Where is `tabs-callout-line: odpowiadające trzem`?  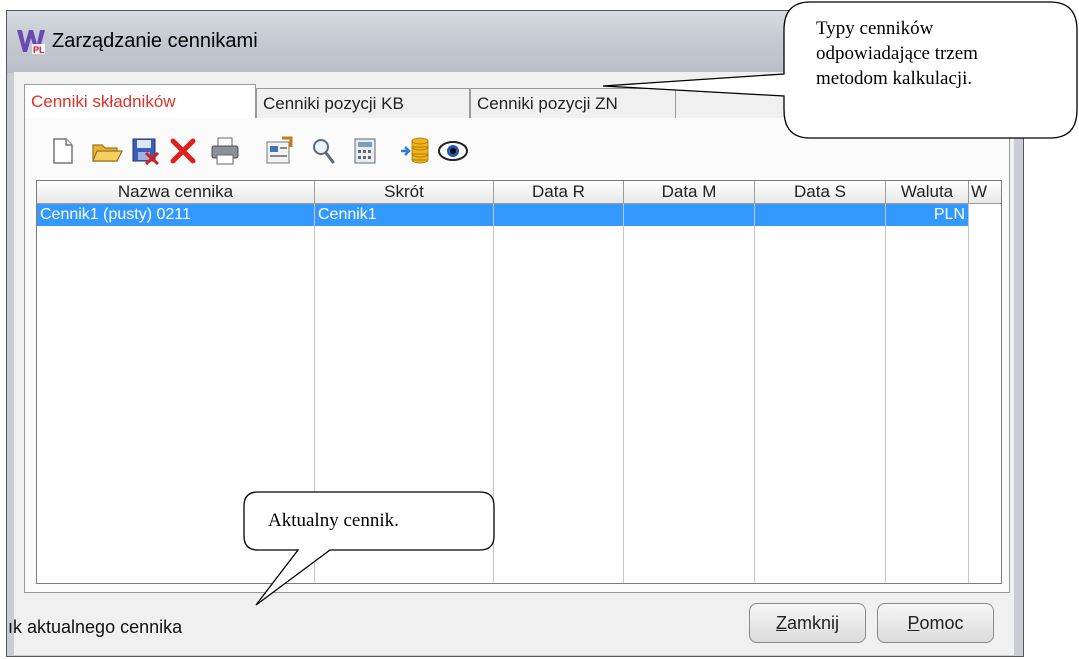 tabs-callout-line: odpowiadające trzem is located at coordinates (897, 53).